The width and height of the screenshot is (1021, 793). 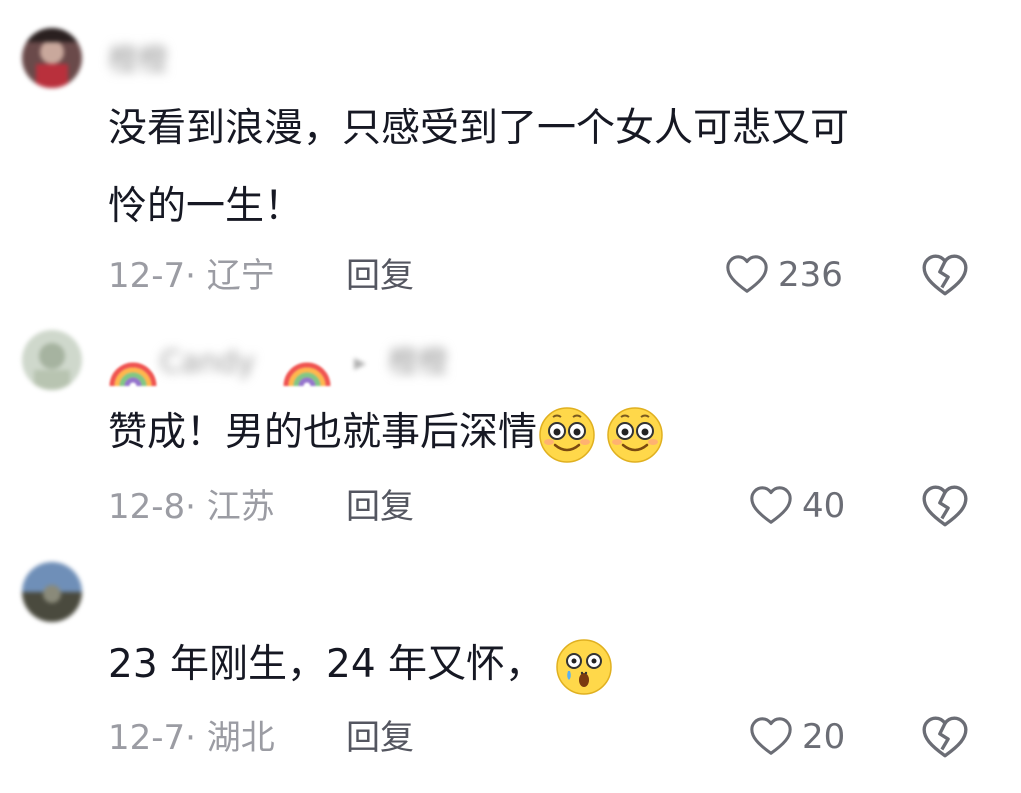 I want to click on like-button: 236, so click(x=783, y=275).